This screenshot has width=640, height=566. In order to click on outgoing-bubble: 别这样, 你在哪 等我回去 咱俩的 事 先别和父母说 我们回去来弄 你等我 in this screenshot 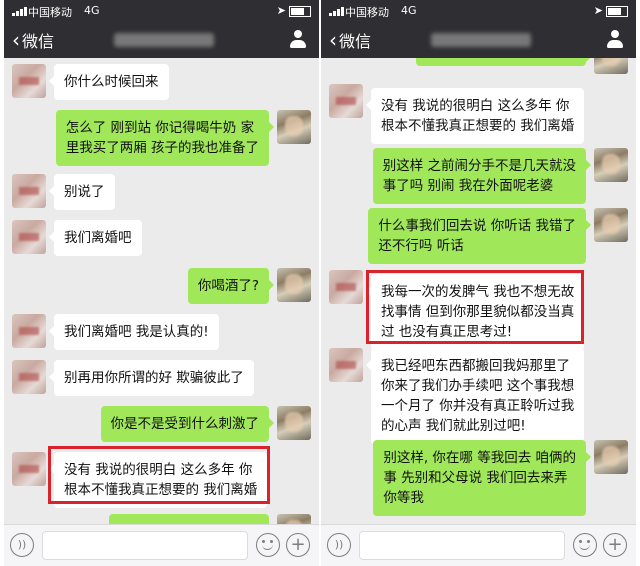, I will do `click(482, 478)`.